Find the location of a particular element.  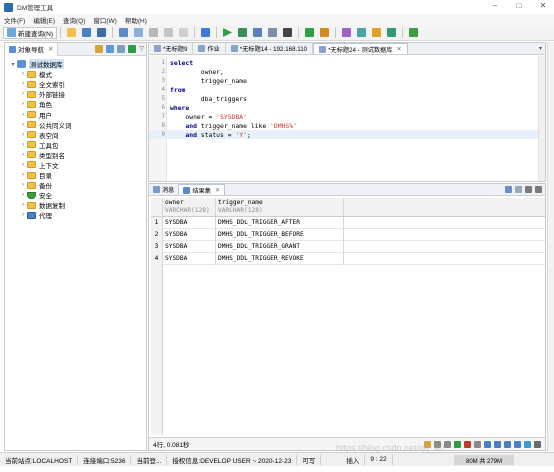

minimize-icon is located at coordinates (528, 189).